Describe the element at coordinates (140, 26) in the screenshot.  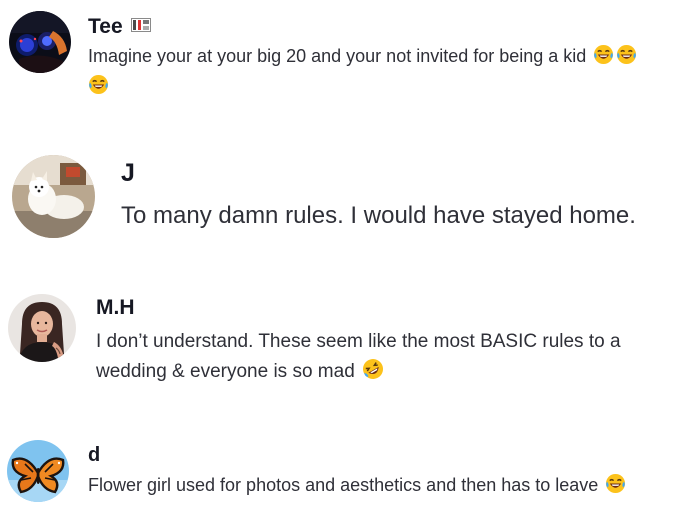
I see `flag-icon` at that location.